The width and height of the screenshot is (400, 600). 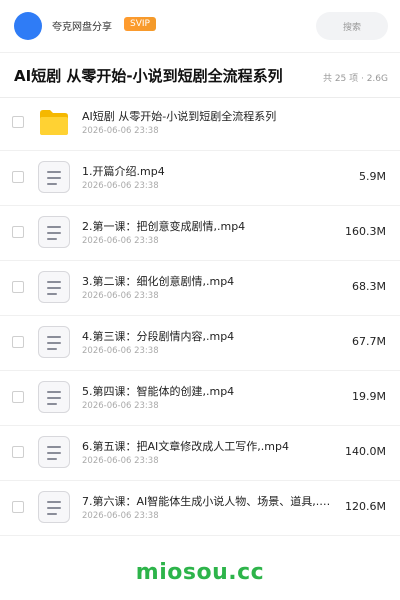 I want to click on item-size: 68.3M, so click(x=369, y=286).